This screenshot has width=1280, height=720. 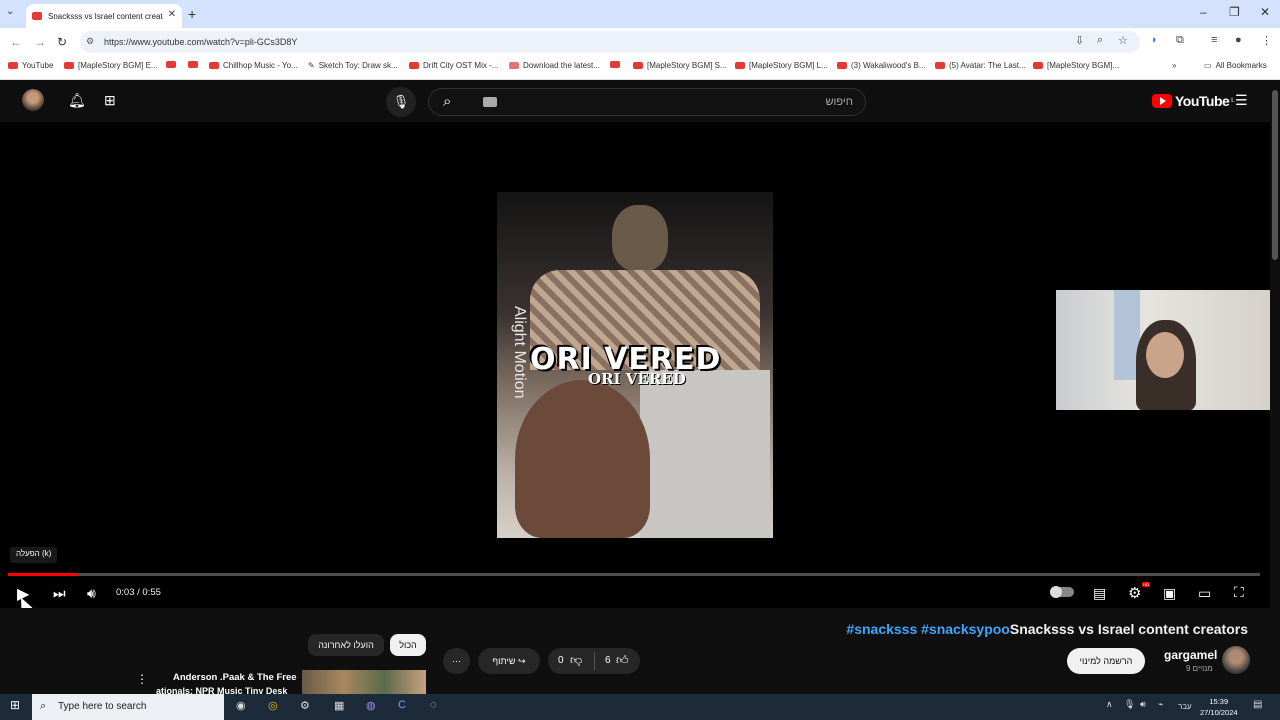 I want to click on tray-language: עבר, so click(x=1185, y=706).